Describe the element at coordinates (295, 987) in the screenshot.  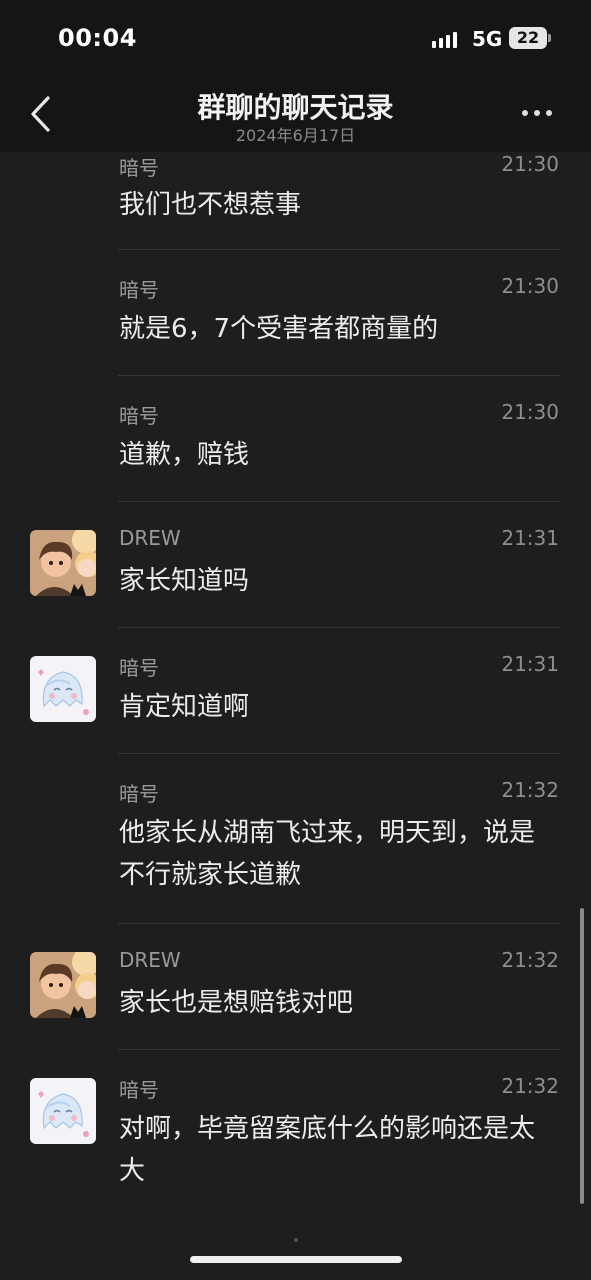
I see `list-item: DREW 21:32 家长也是想赔钱对吧` at that location.